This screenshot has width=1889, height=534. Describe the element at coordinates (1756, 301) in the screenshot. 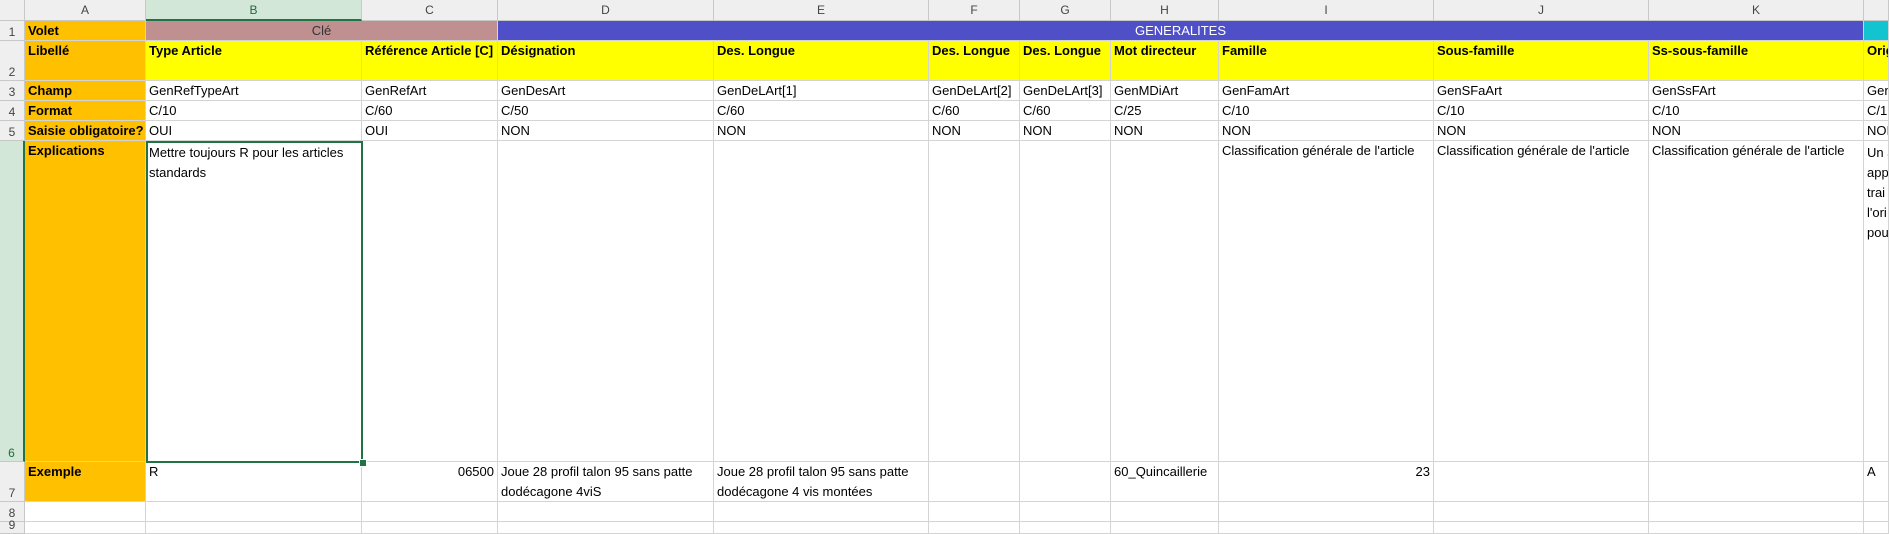

I see `cell-k6: Classification générale de l'article` at that location.